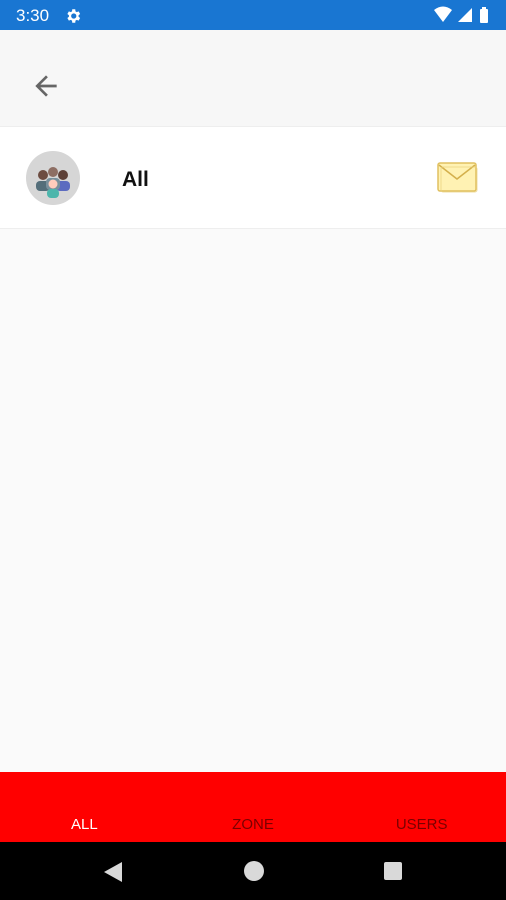 The height and width of the screenshot is (900, 506). I want to click on signal-icon, so click(465, 15).